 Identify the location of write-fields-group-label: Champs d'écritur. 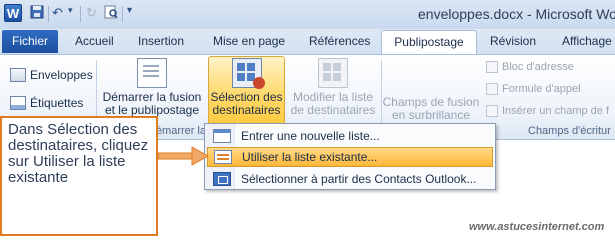
(569, 131).